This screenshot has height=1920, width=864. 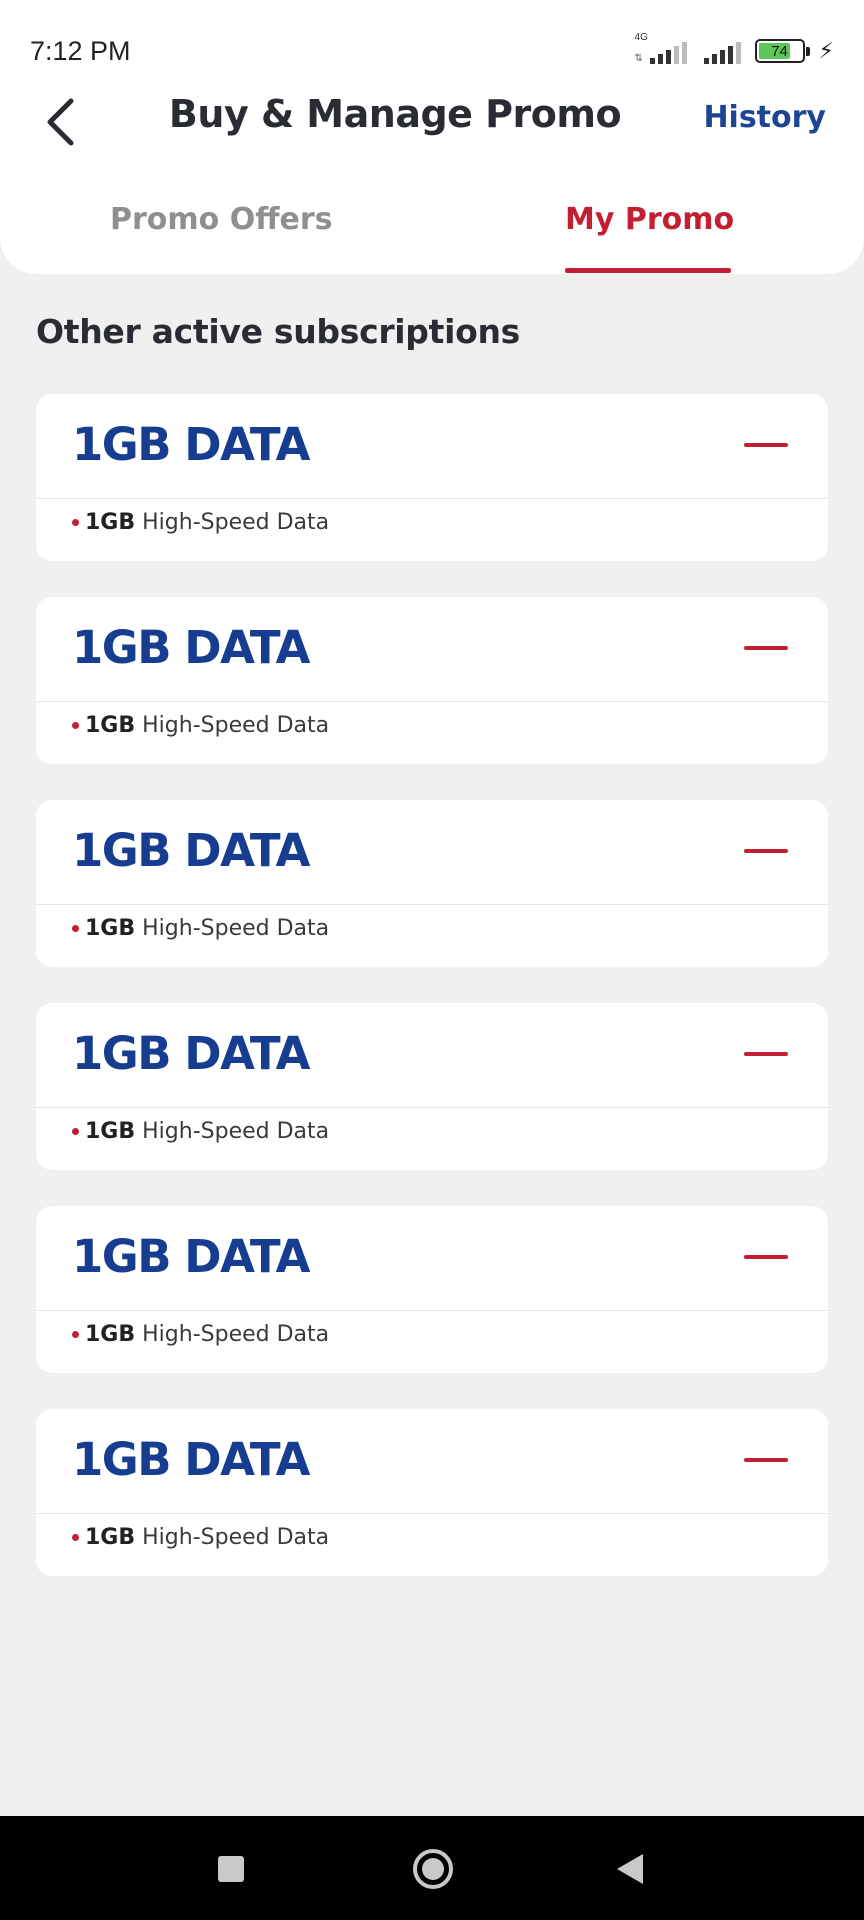 I want to click on status-time: 7:12 PM, so click(x=80, y=51).